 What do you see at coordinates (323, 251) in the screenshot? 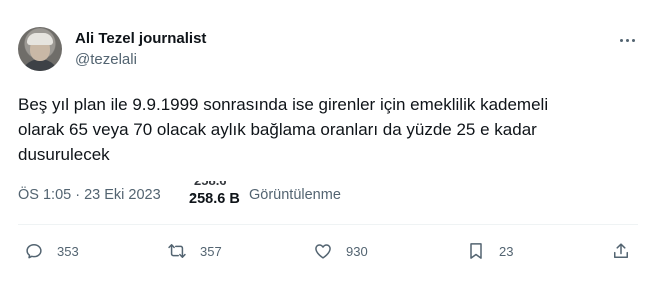
I see `like-icon` at bounding box center [323, 251].